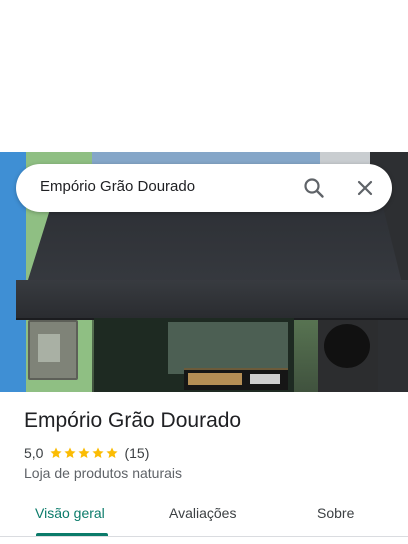 This screenshot has height=544, width=408. Describe the element at coordinates (70, 513) in the screenshot. I see `tab-overview: Visão geral` at that location.